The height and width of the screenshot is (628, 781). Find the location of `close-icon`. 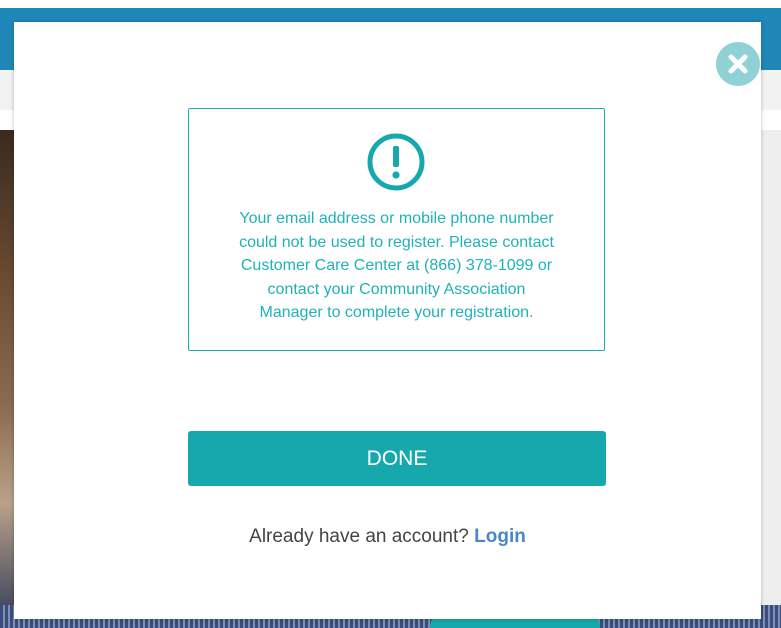

close-icon is located at coordinates (738, 64).